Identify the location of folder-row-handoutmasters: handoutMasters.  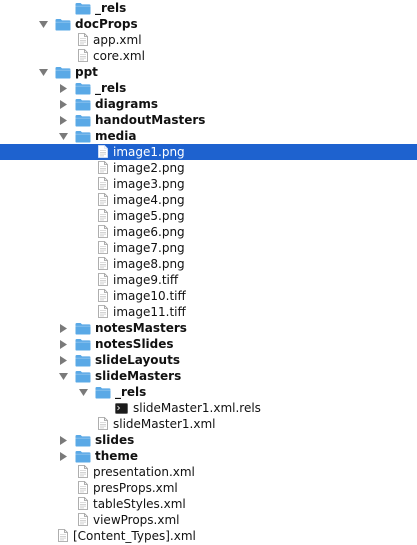
(208, 120).